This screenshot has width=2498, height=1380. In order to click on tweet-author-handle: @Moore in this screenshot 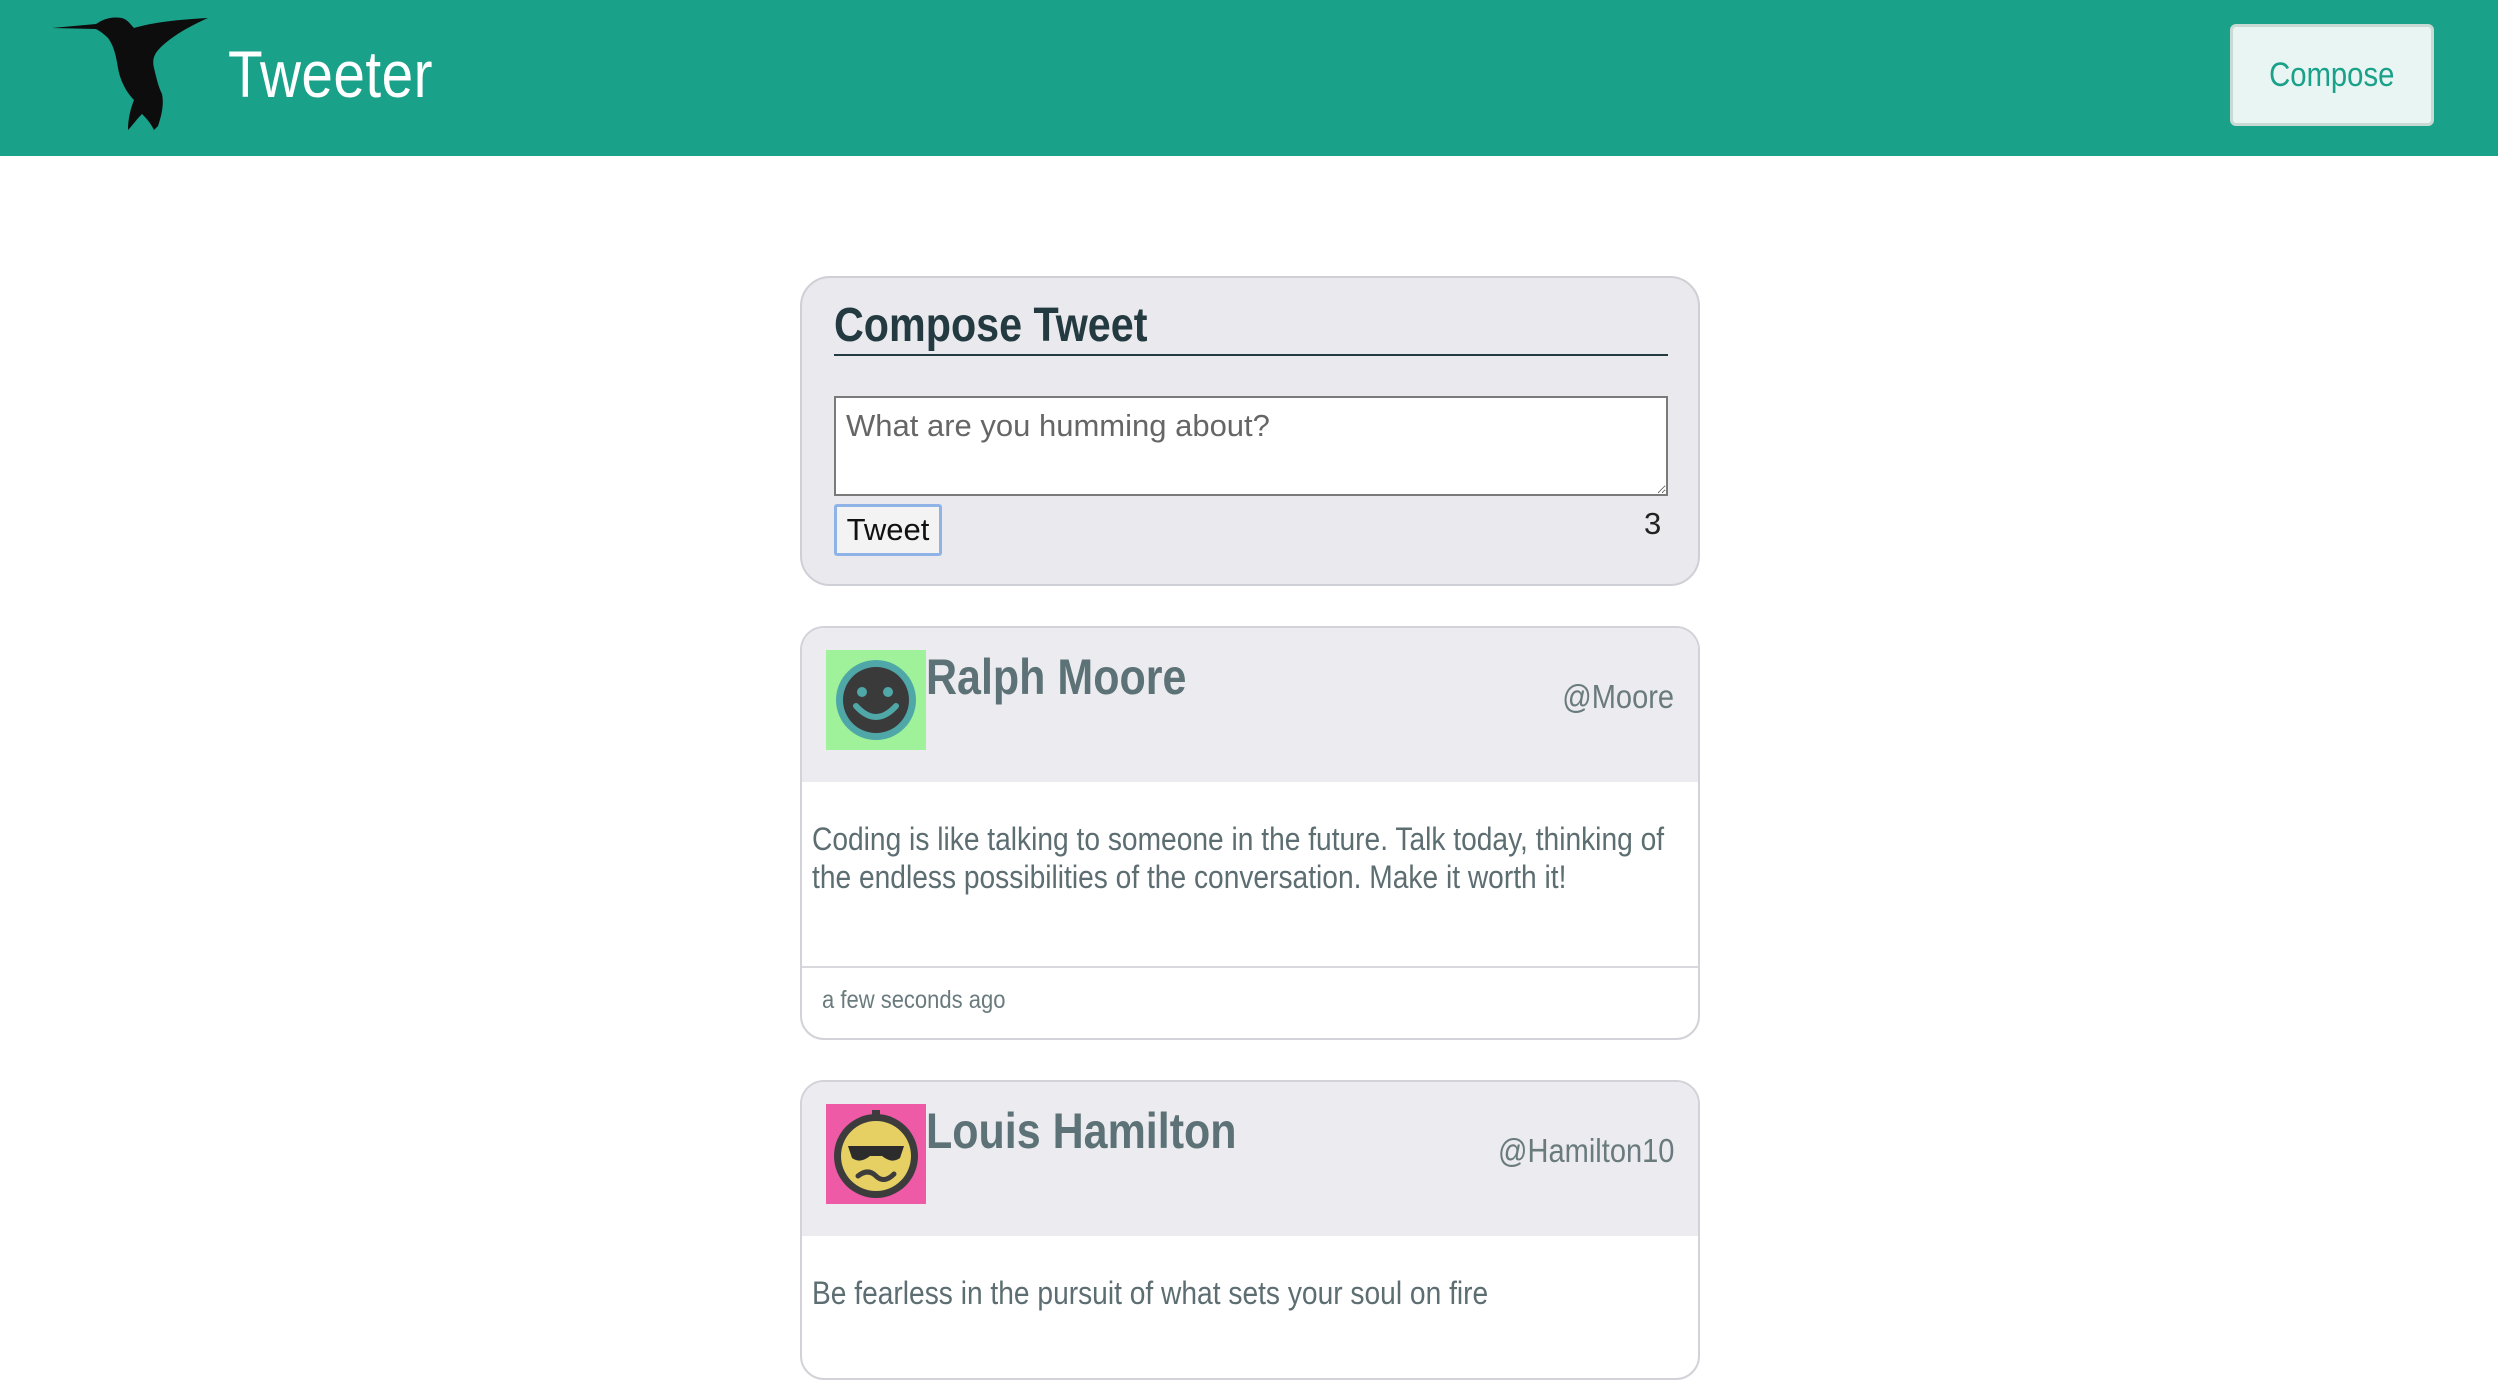, I will do `click(1618, 696)`.